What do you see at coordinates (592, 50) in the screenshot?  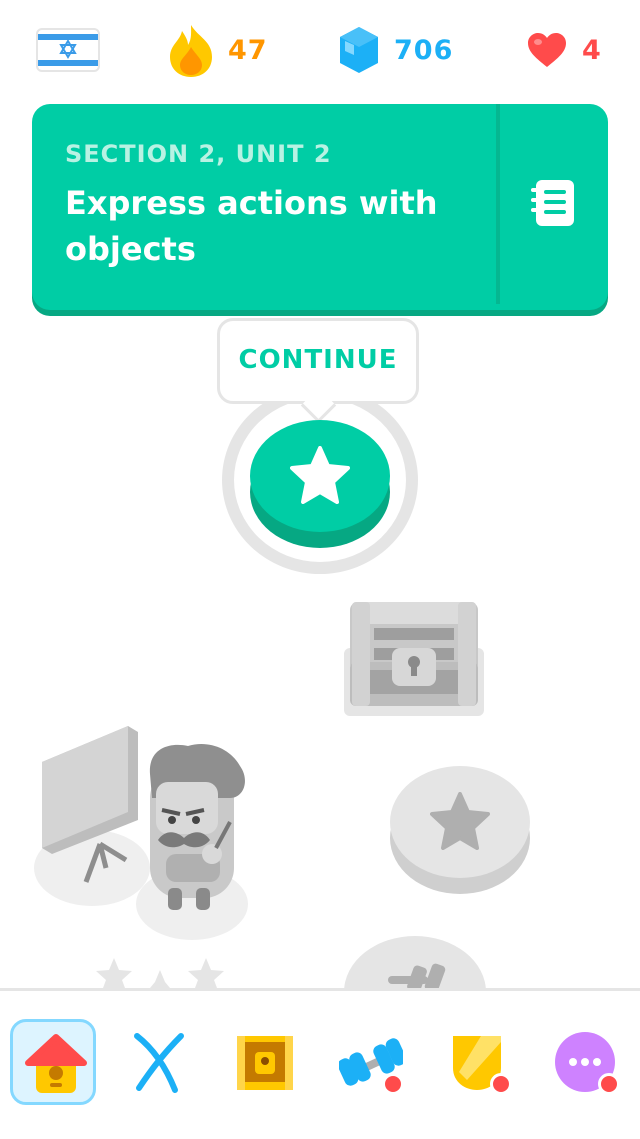 I see `hearts-count: 4` at bounding box center [592, 50].